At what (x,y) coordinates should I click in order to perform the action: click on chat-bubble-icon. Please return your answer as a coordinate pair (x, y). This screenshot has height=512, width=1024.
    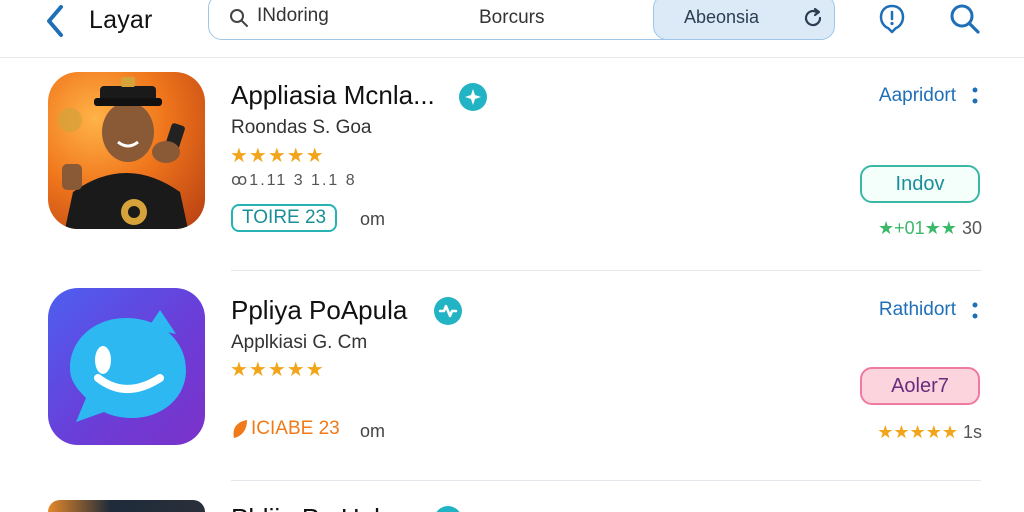
    Looking at the image, I should click on (128, 366).